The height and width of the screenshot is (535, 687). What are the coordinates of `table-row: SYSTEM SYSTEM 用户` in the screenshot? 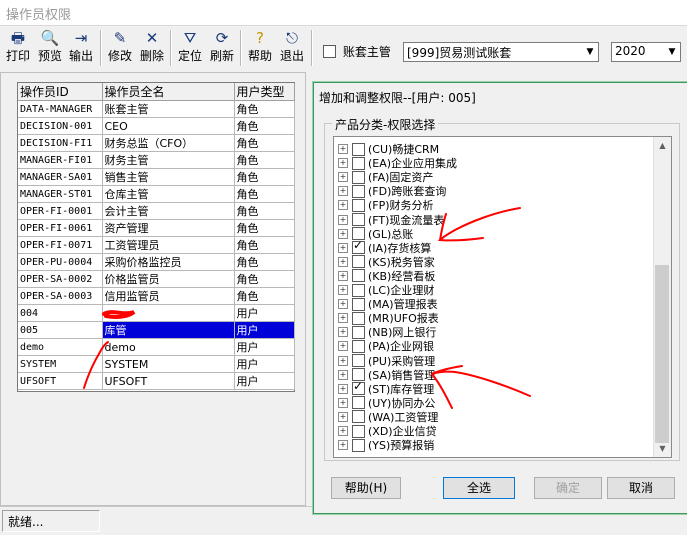 It's located at (156, 364).